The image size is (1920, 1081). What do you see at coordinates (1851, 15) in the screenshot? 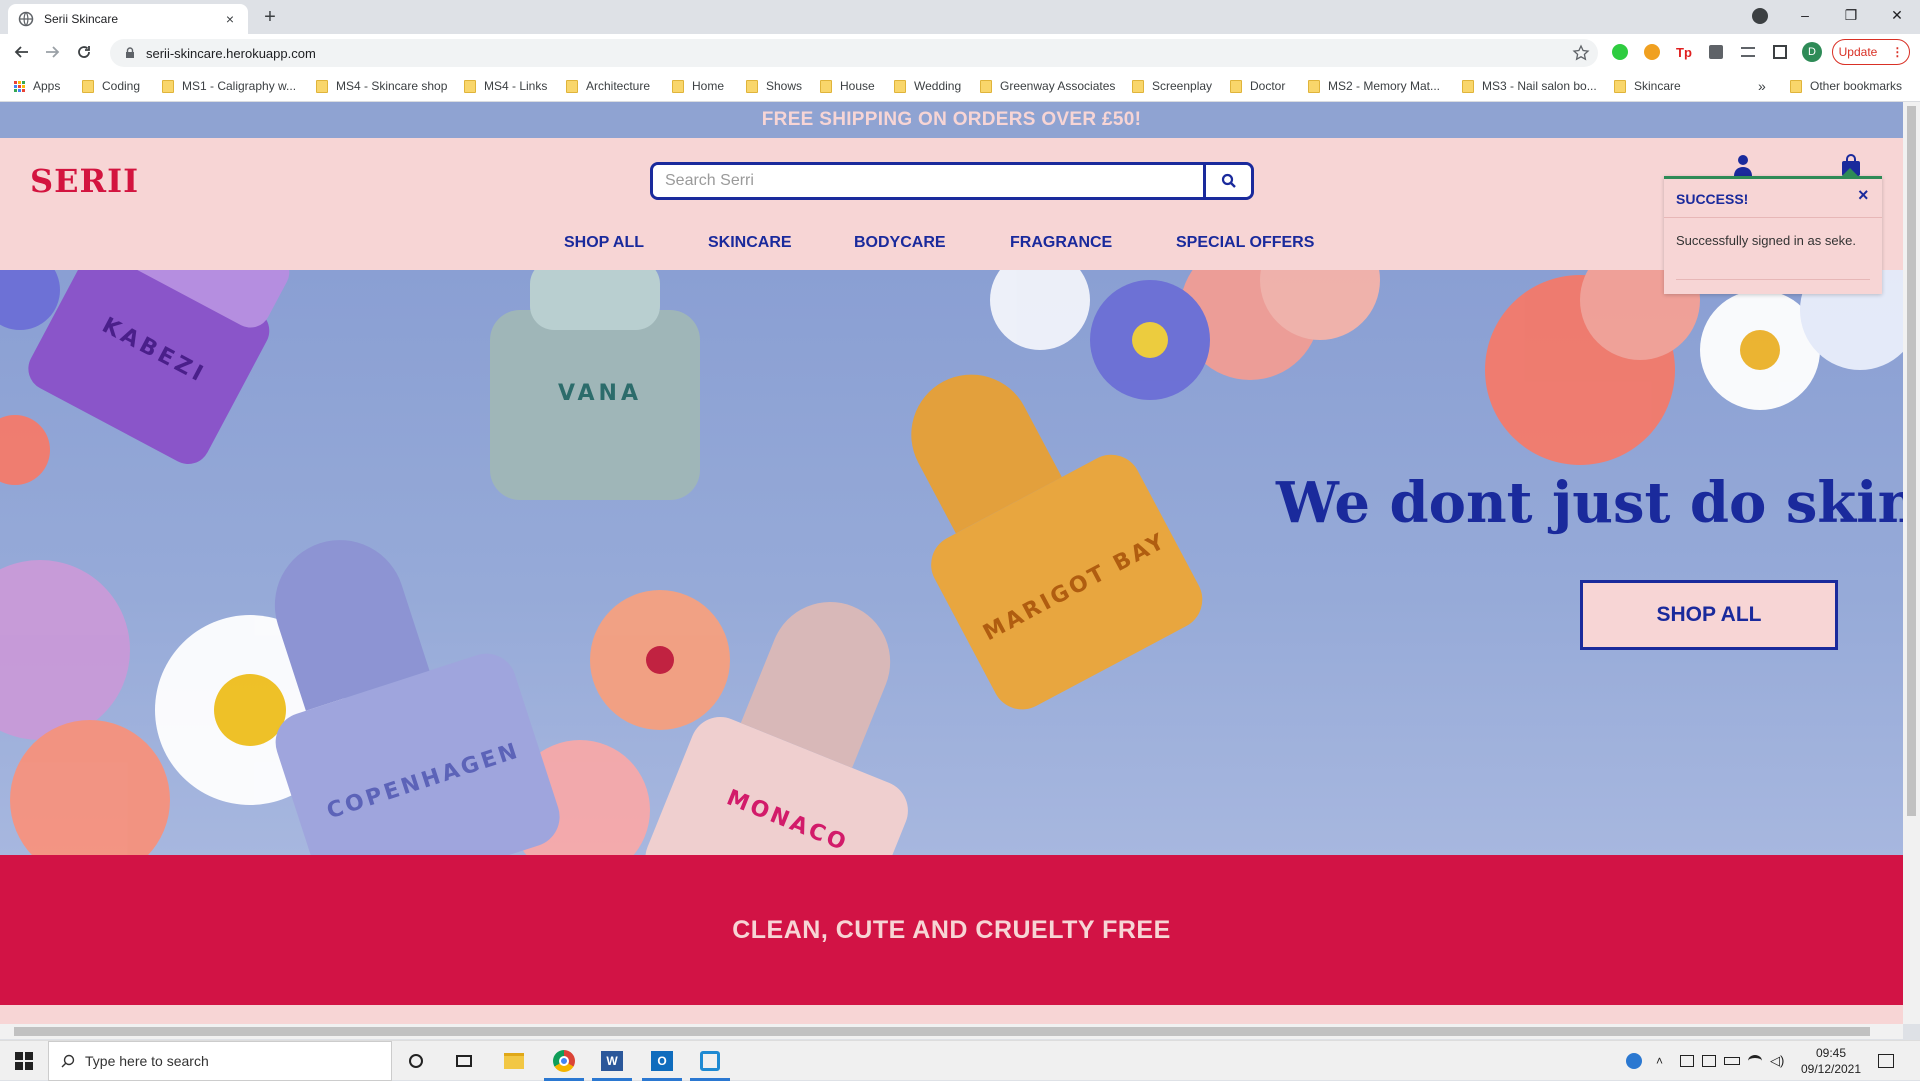
I see `restore-button: ❐` at bounding box center [1851, 15].